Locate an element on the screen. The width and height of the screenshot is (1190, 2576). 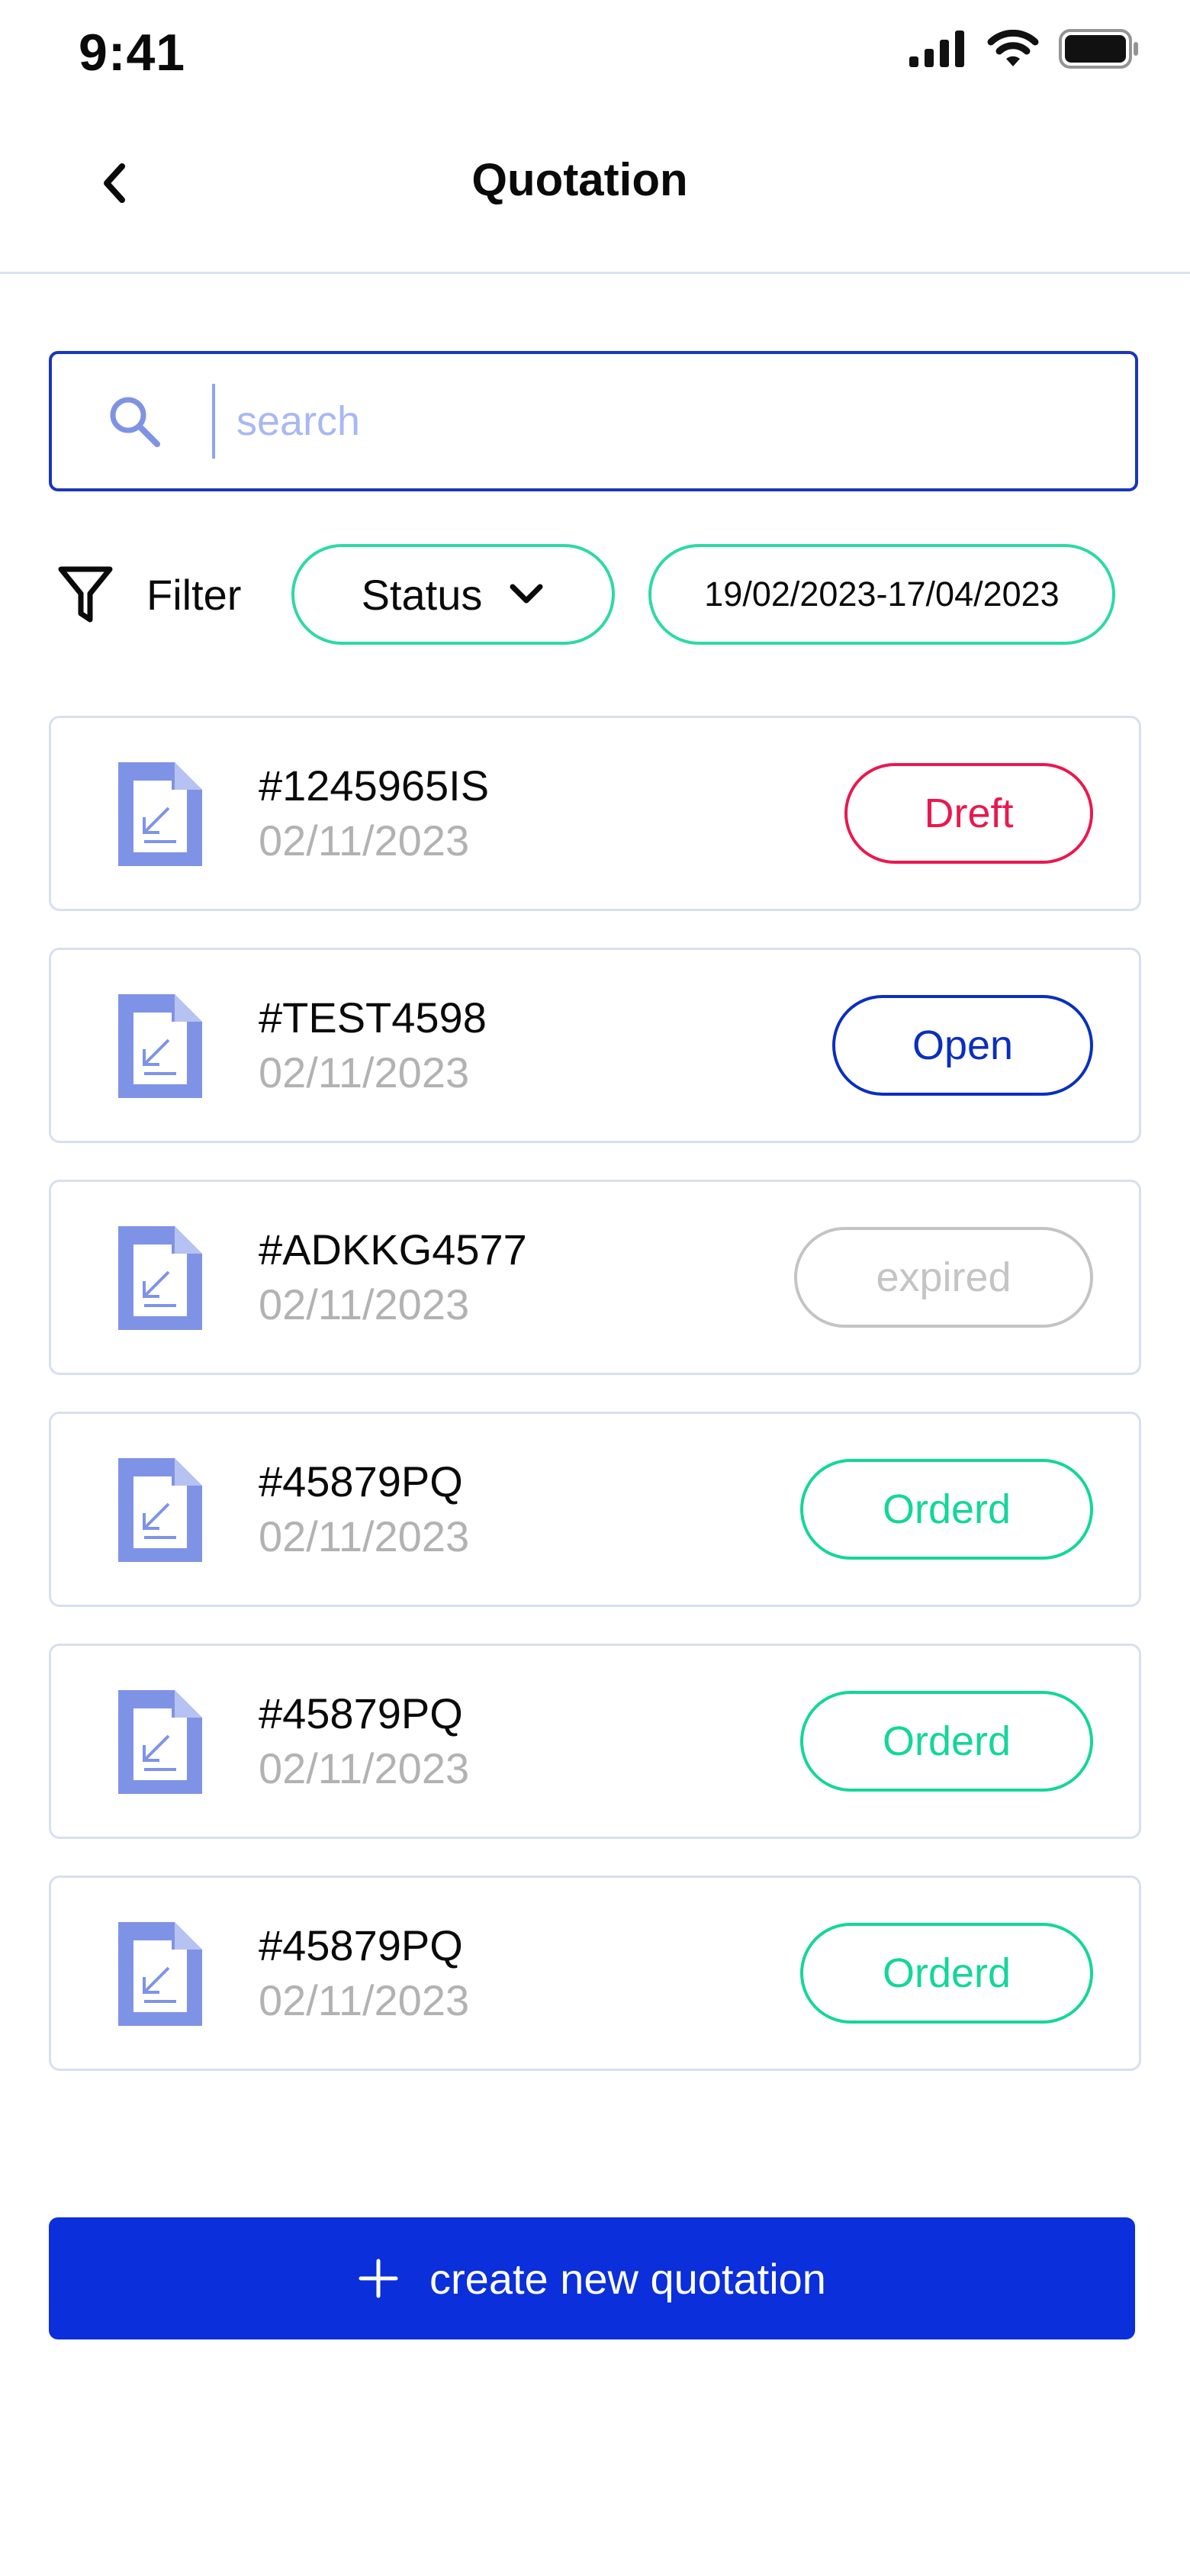
page-title: Quotation is located at coordinates (579, 179).